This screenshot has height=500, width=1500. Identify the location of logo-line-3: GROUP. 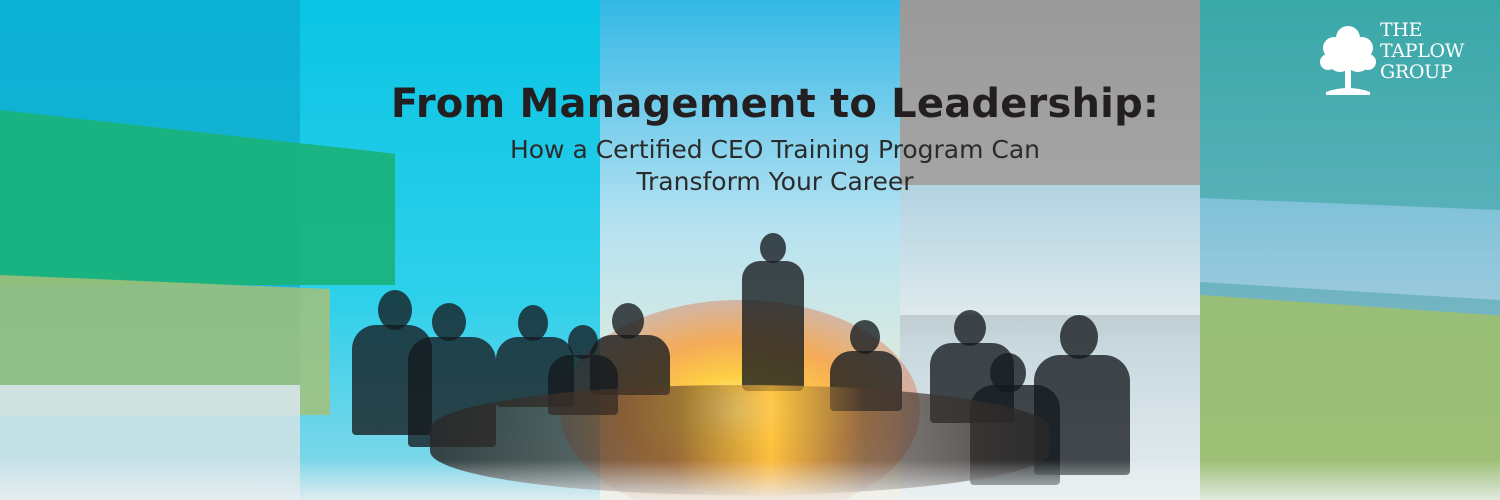
(1416, 72).